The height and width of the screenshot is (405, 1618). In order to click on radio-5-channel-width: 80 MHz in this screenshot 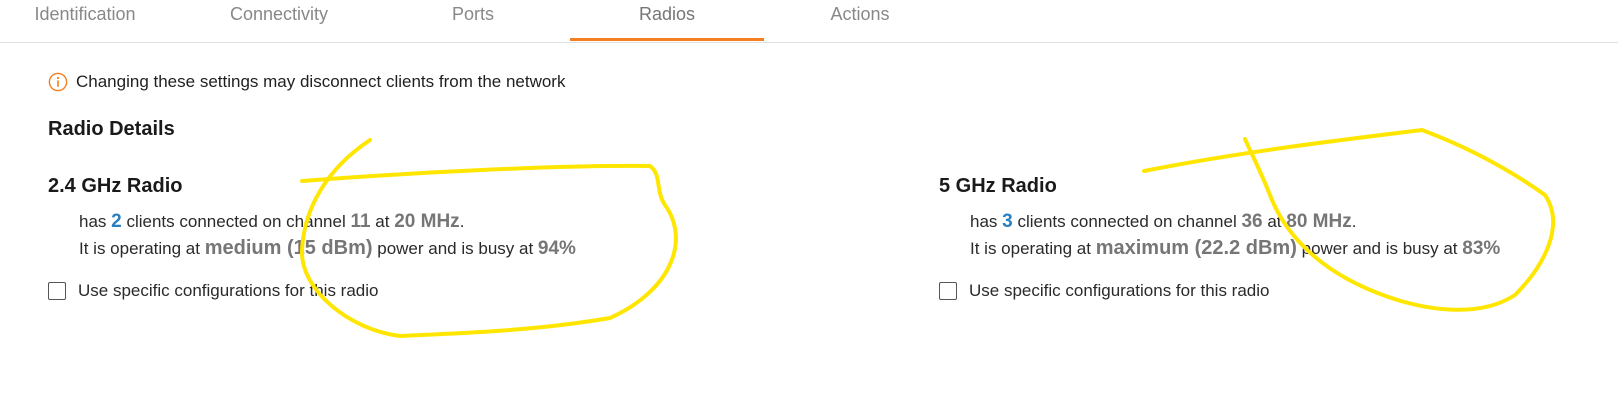, I will do `click(1319, 221)`.